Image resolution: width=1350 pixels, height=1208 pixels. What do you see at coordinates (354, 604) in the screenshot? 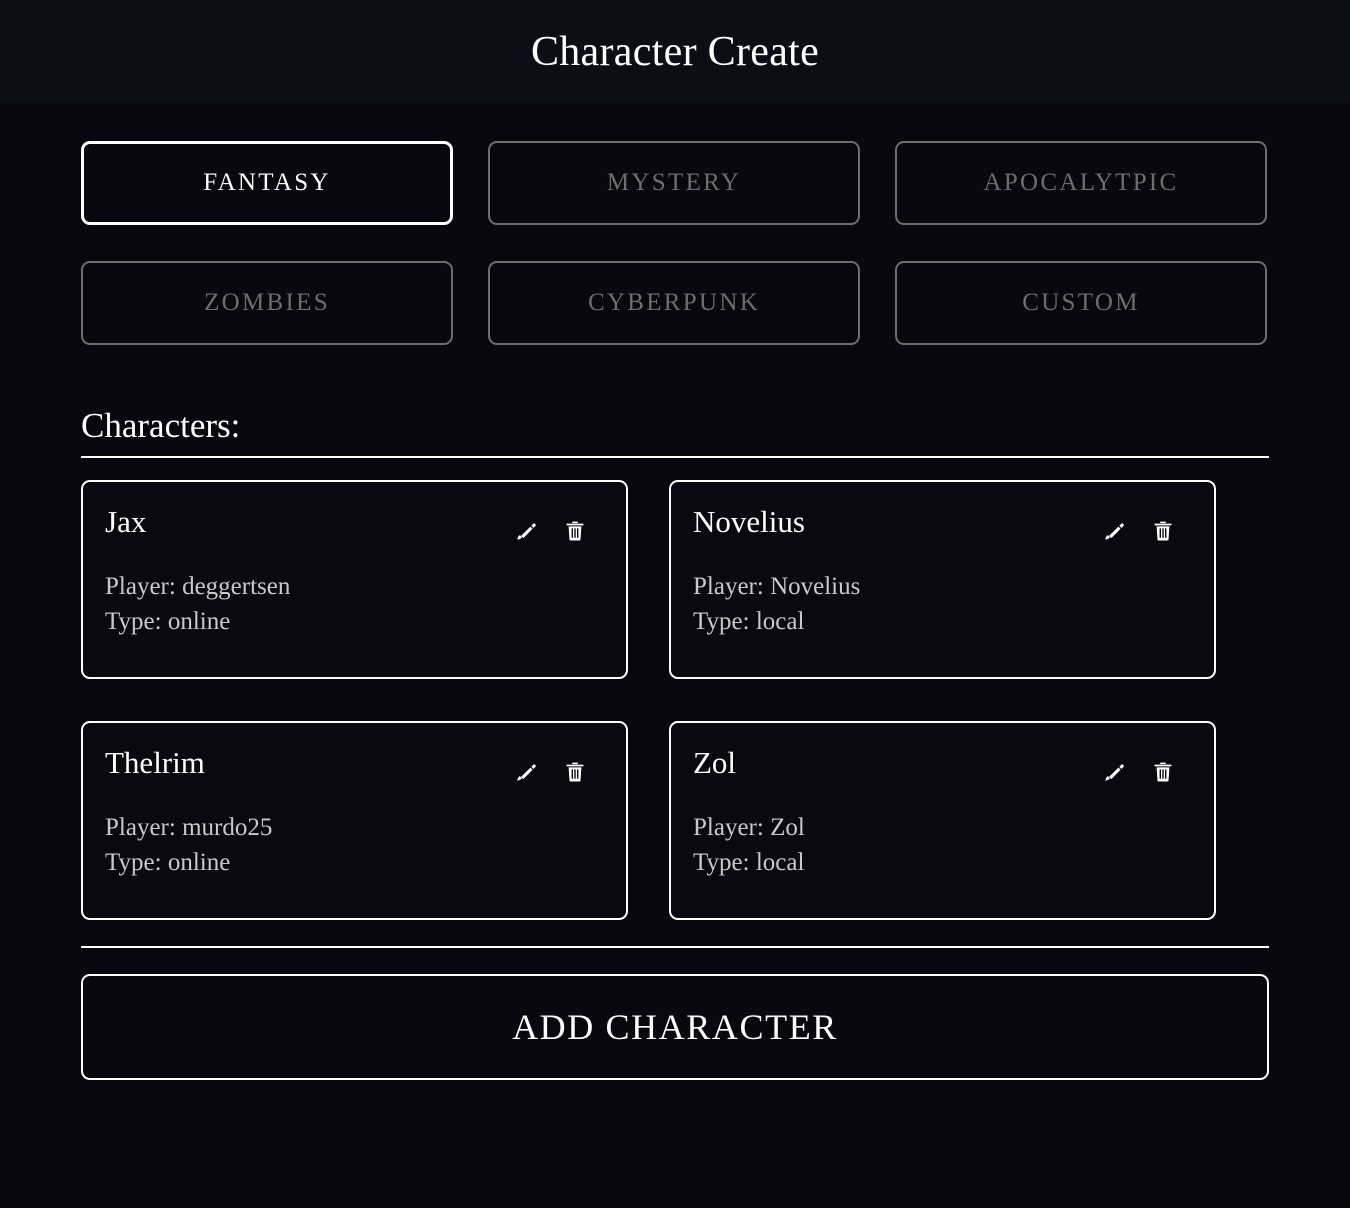
I see `character-meta: Player: deggertsen Type: online` at bounding box center [354, 604].